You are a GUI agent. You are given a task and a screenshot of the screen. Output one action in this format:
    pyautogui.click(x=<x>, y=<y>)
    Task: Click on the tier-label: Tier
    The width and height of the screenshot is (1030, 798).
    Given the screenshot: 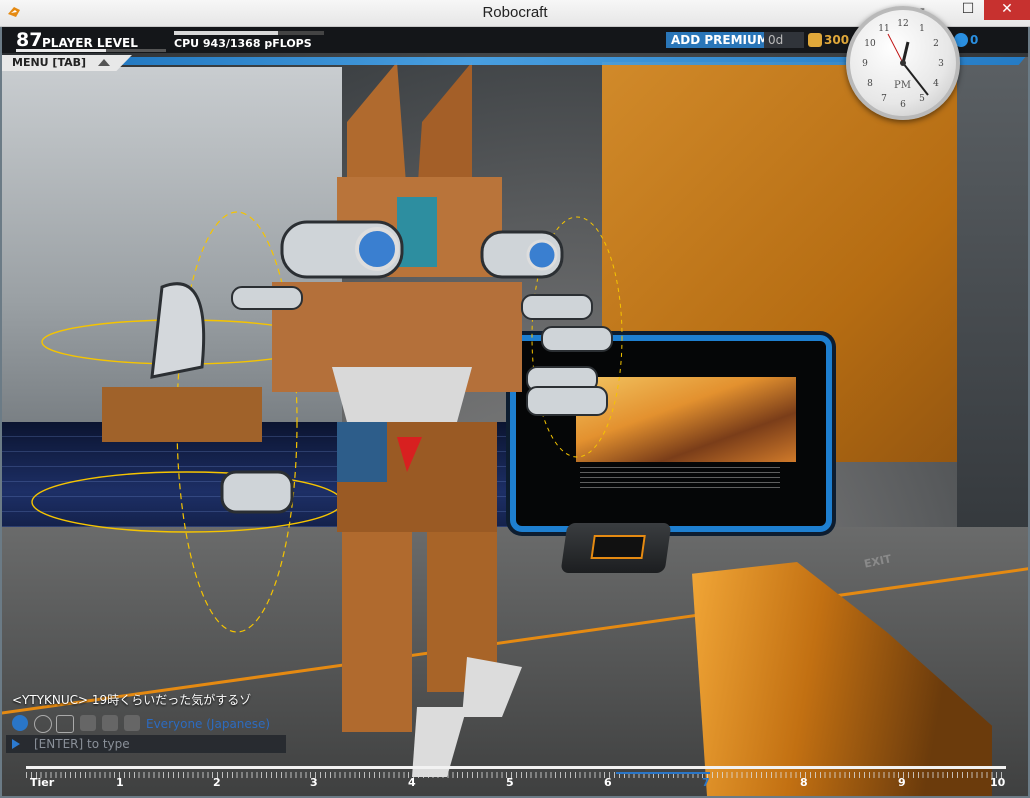 What is the action you would take?
    pyautogui.click(x=42, y=782)
    